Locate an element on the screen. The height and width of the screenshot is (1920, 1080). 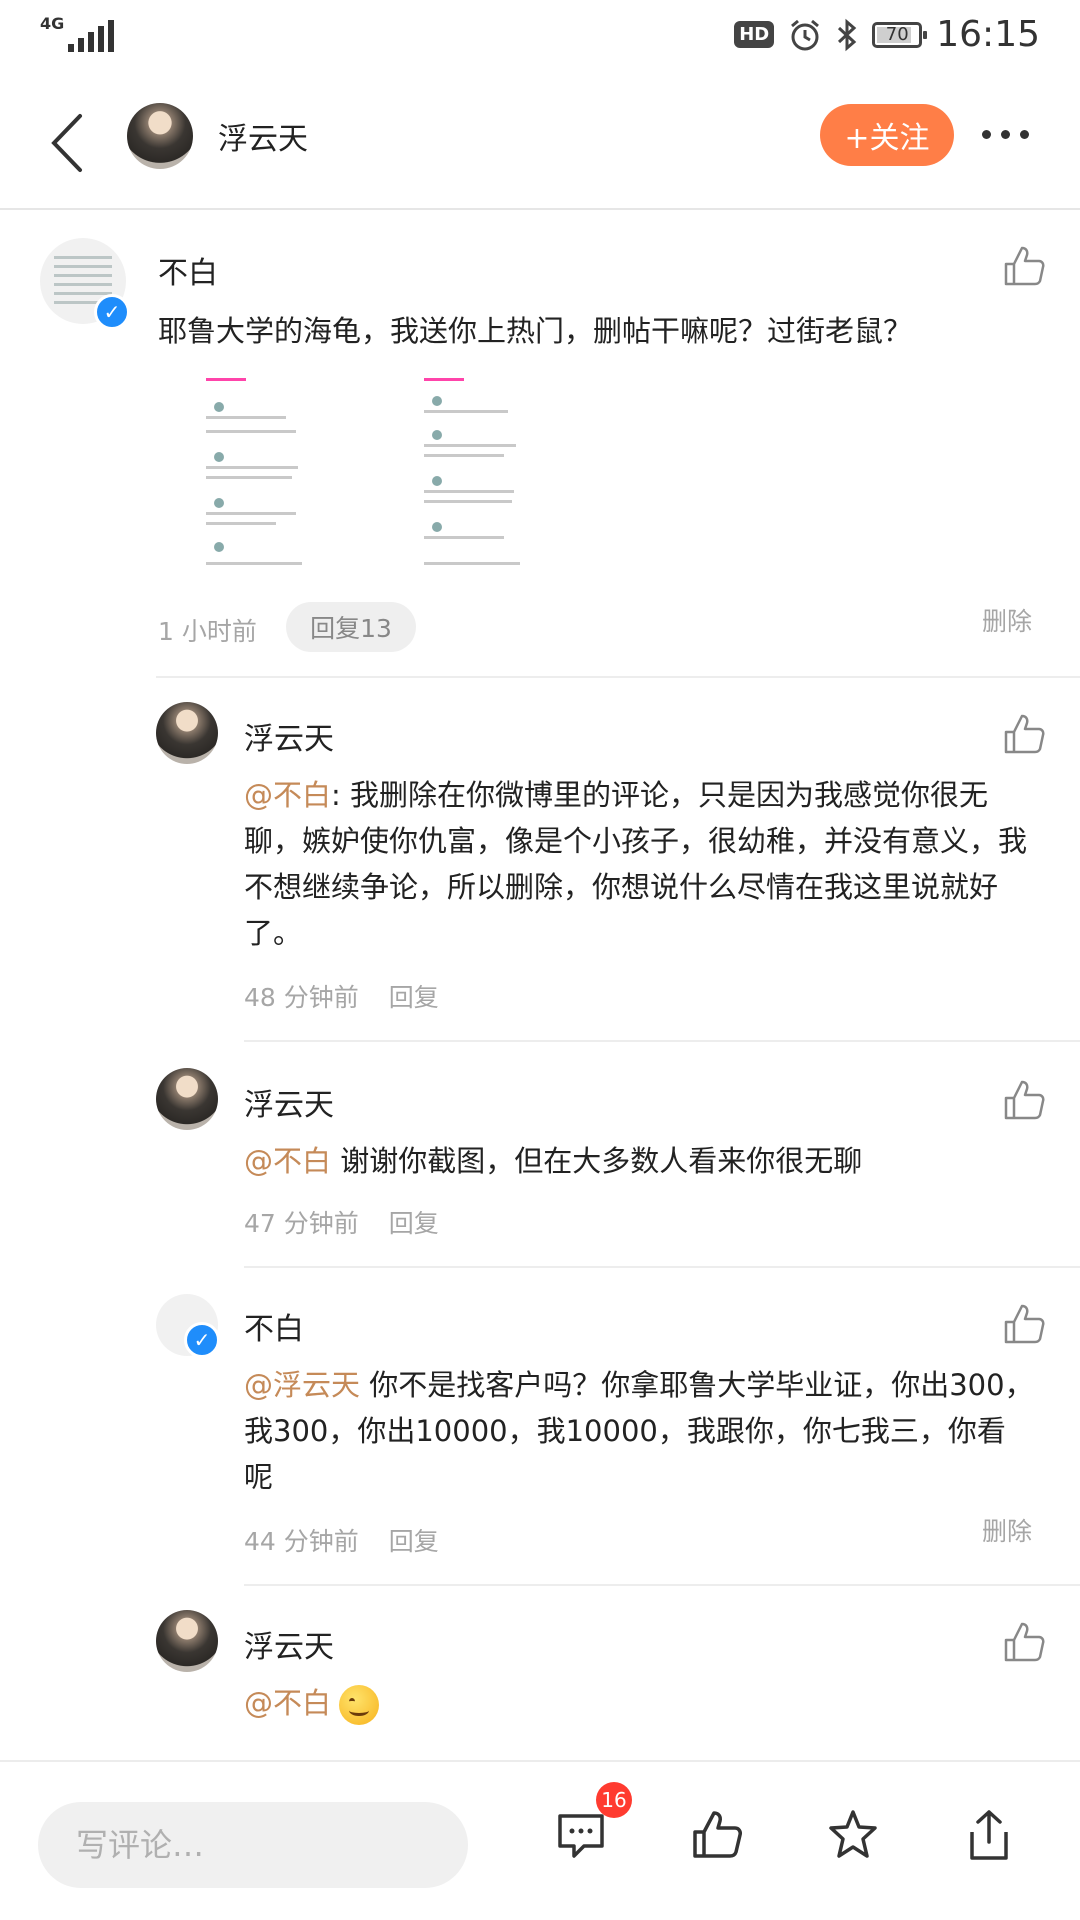
bluetooth-icon is located at coordinates (847, 34).